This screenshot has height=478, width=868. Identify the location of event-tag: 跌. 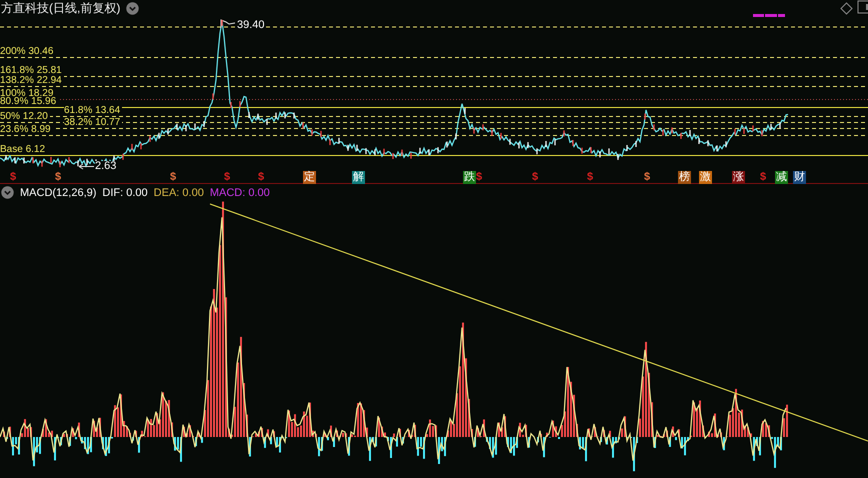
(469, 177).